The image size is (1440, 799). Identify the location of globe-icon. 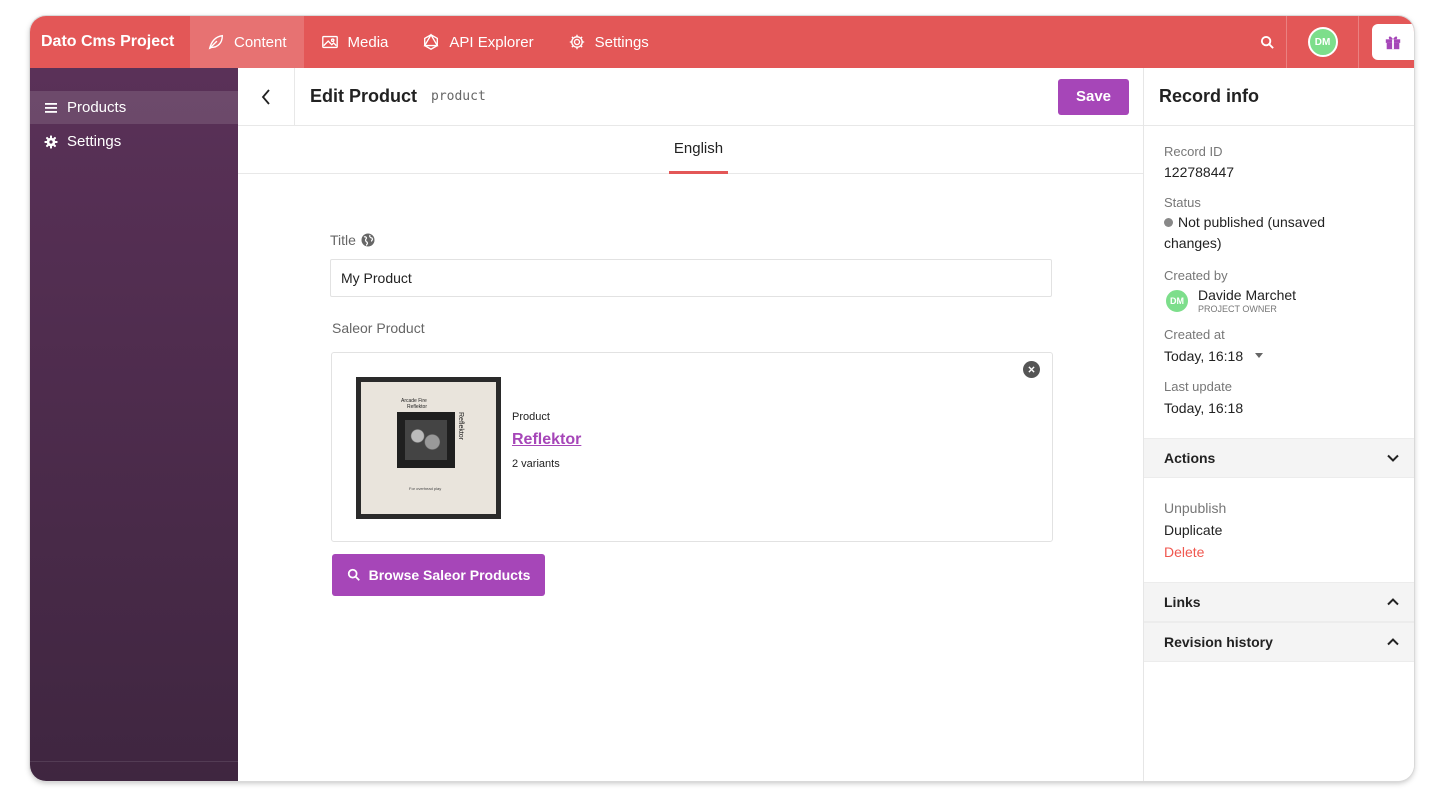
(368, 240).